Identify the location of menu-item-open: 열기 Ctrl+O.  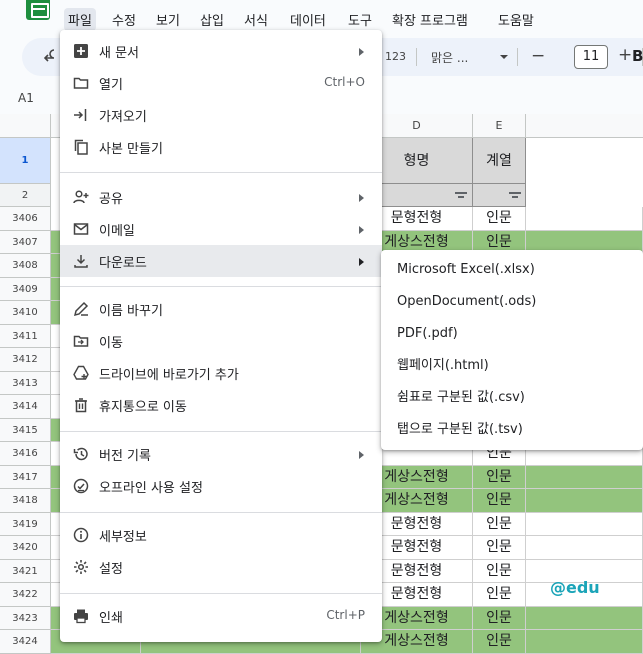
(221, 83).